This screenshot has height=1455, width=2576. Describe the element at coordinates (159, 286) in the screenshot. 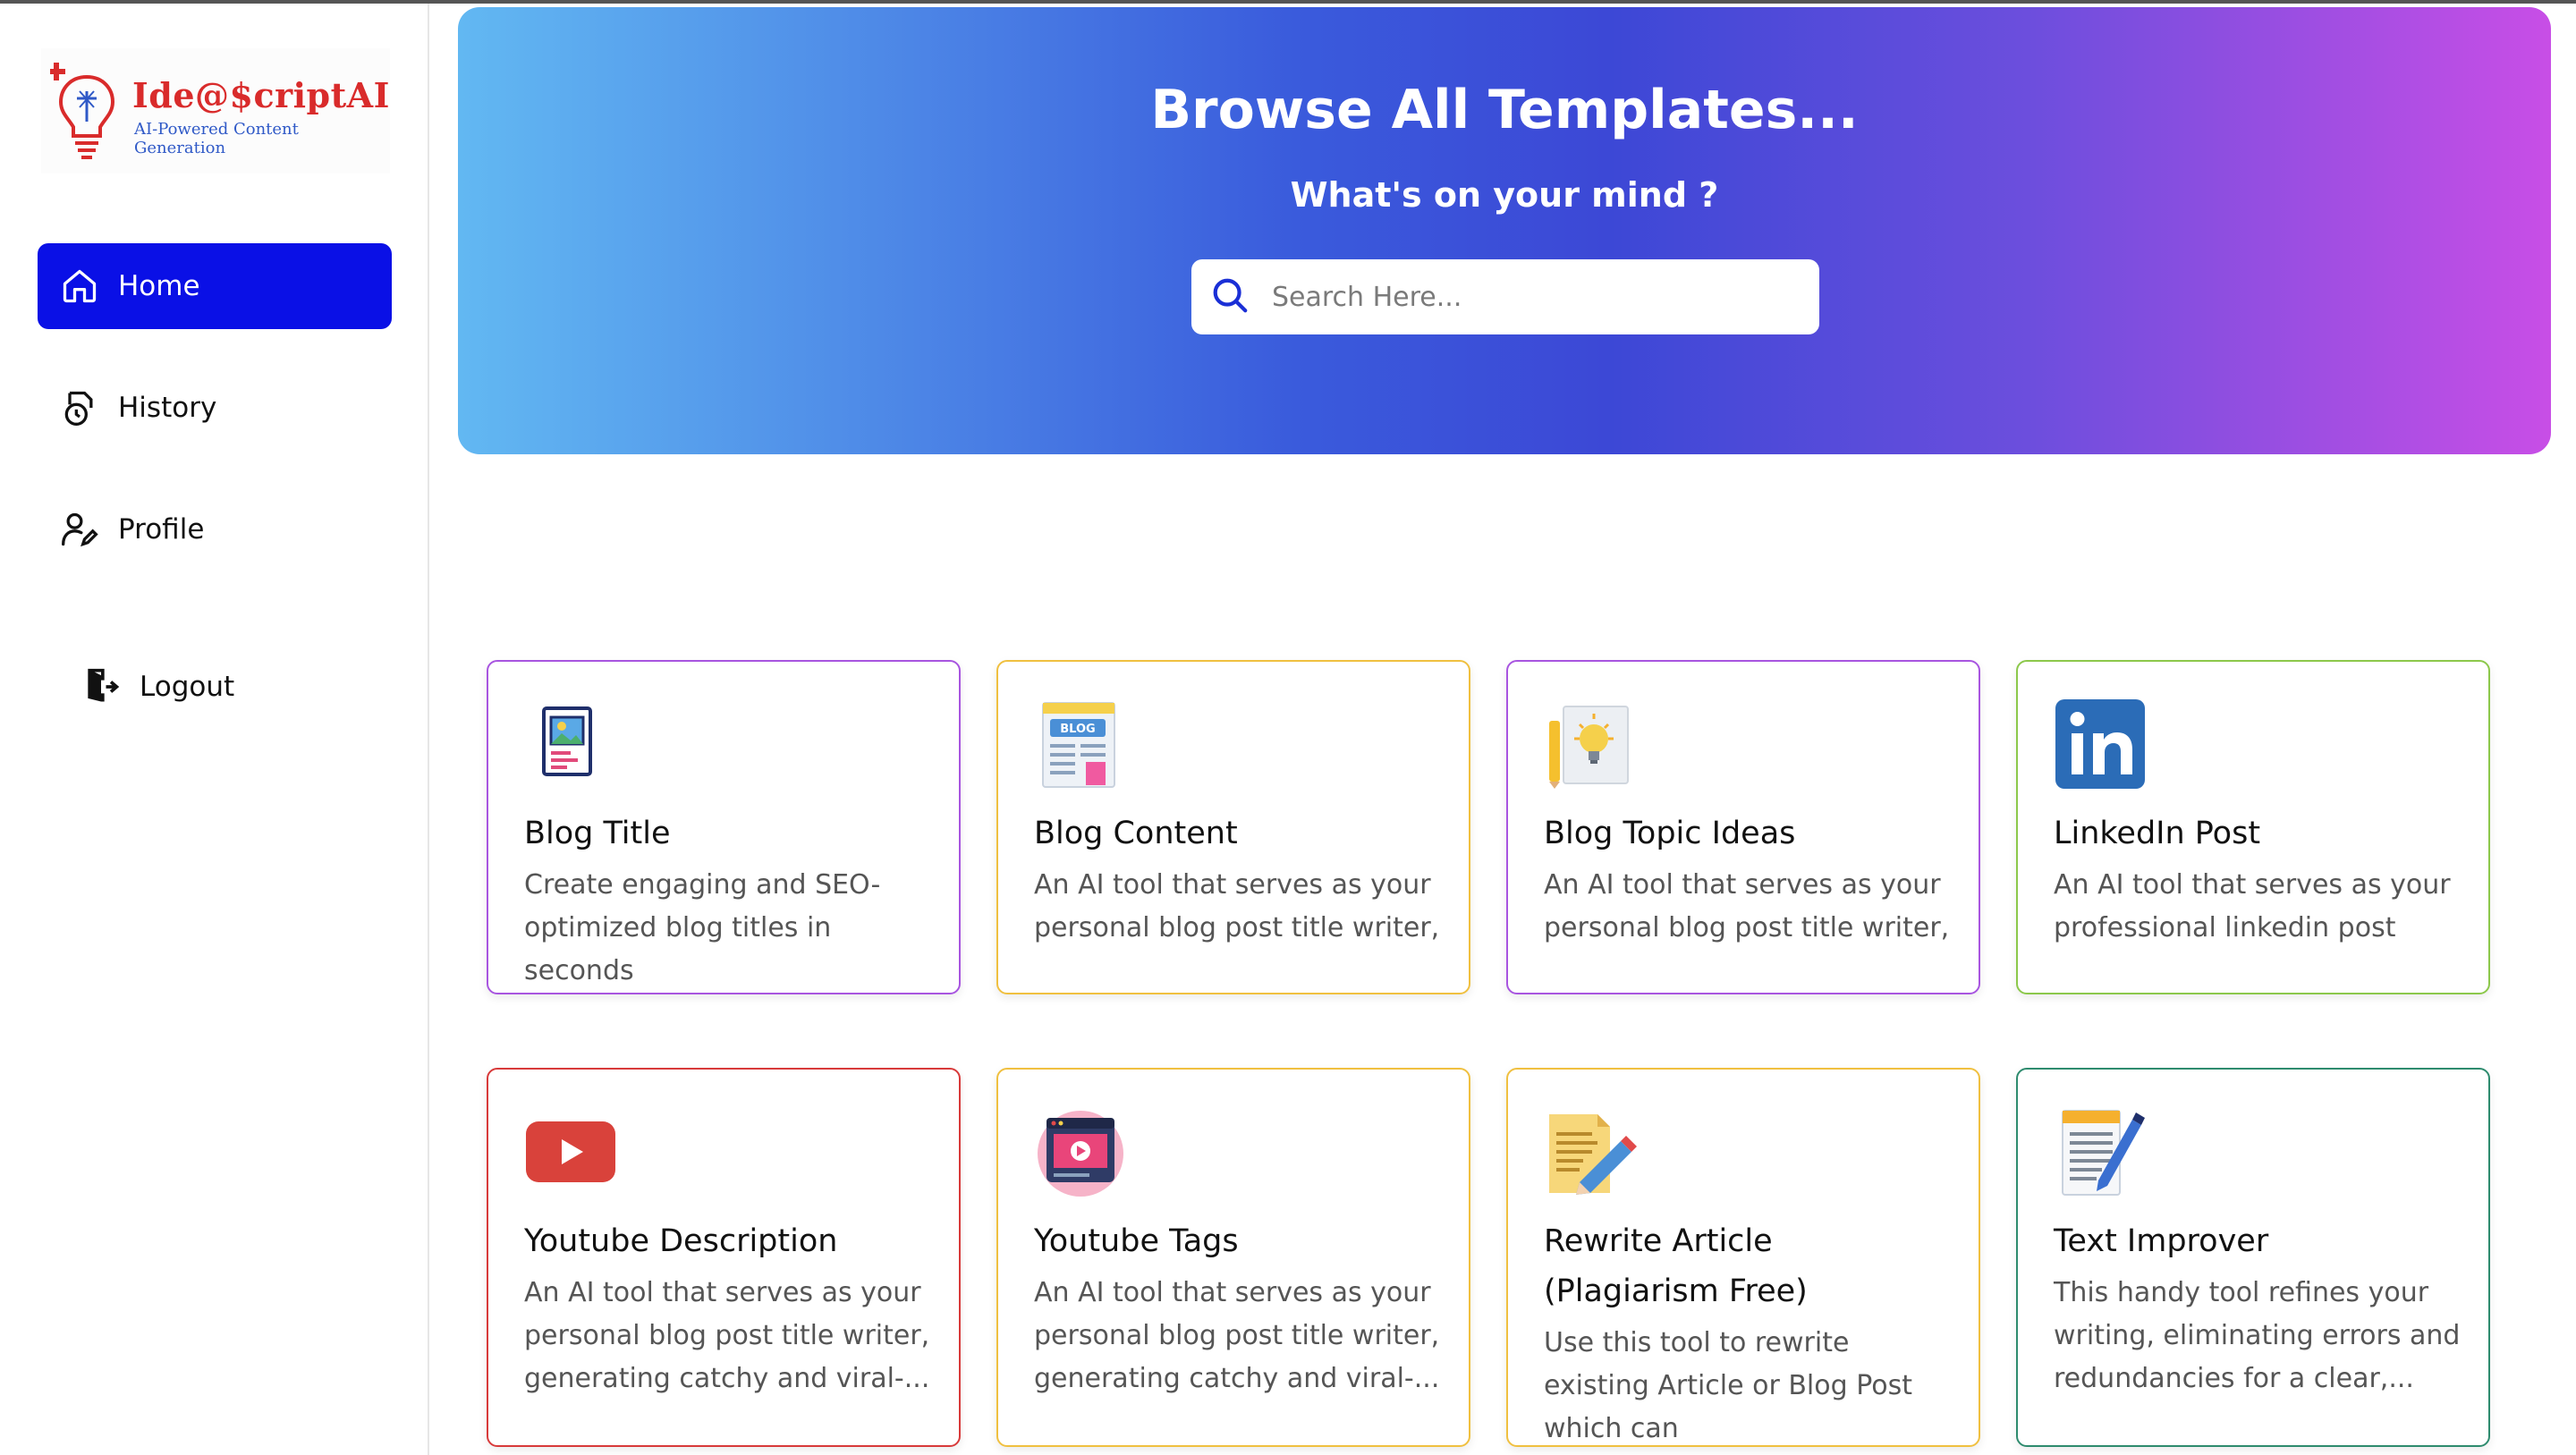

I see `sidebar-item-label: Home` at that location.